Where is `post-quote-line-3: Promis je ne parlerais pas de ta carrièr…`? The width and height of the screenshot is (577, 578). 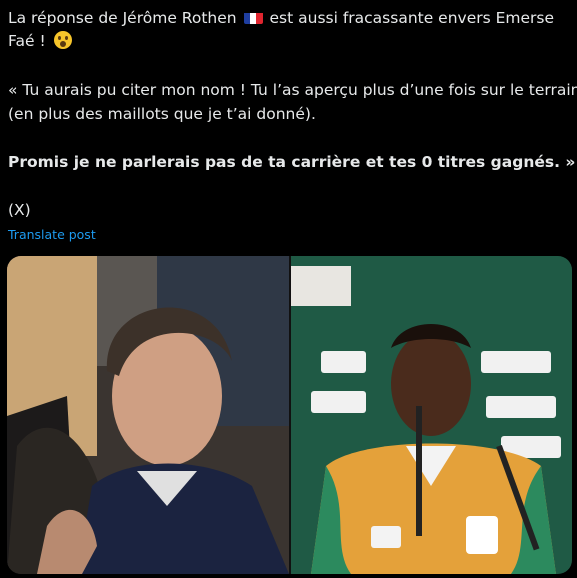 post-quote-line-3: Promis je ne parlerais pas de ta carrièr… is located at coordinates (292, 162).